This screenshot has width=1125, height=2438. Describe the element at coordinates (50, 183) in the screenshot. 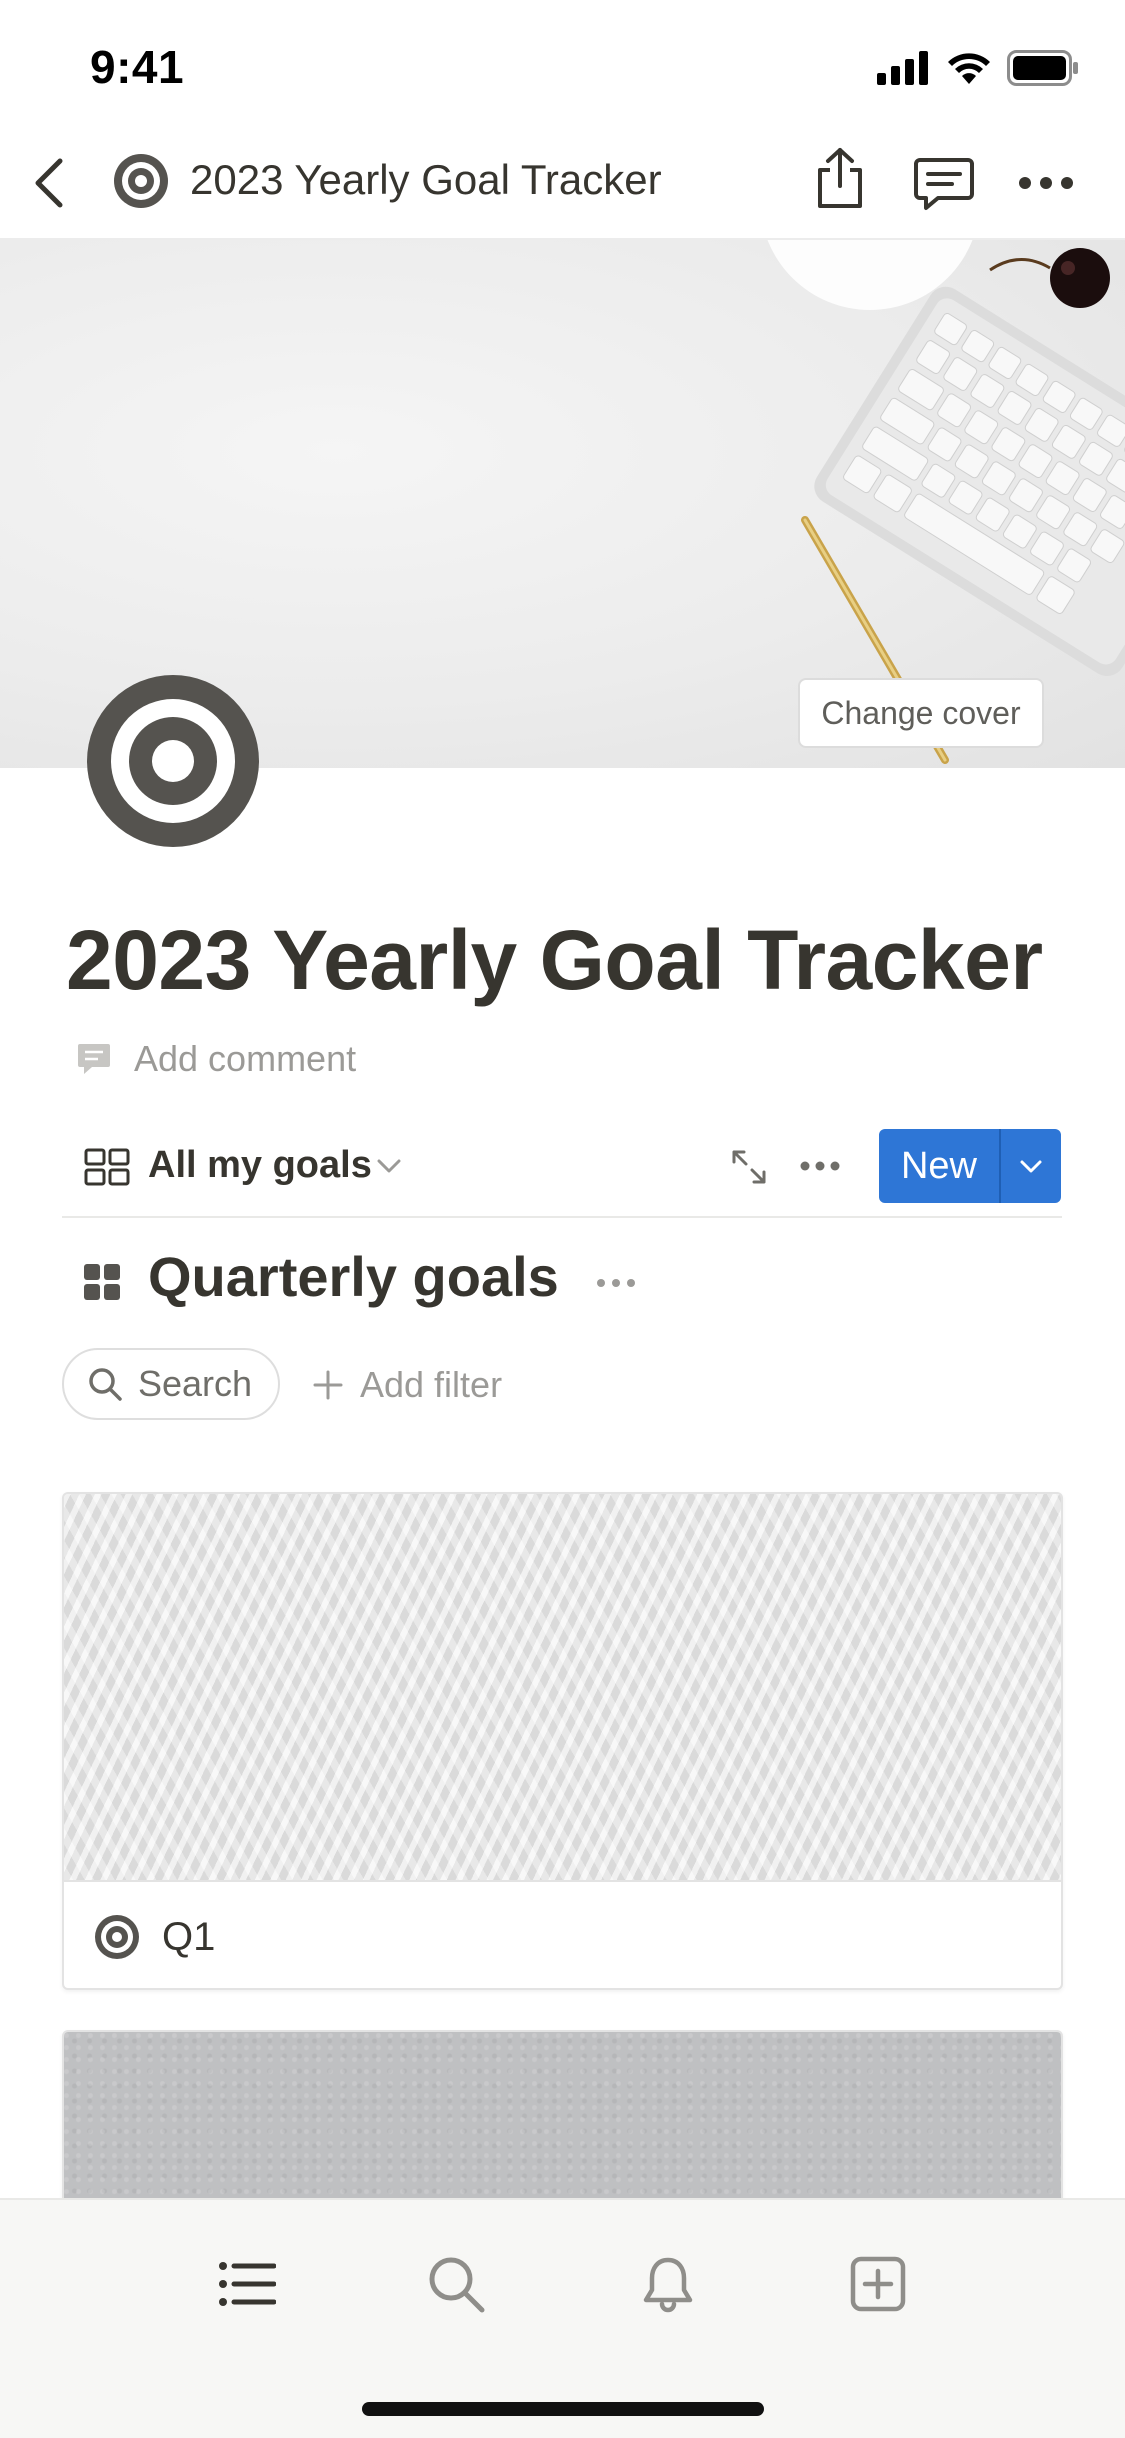

I see `back-chevron-icon` at that location.